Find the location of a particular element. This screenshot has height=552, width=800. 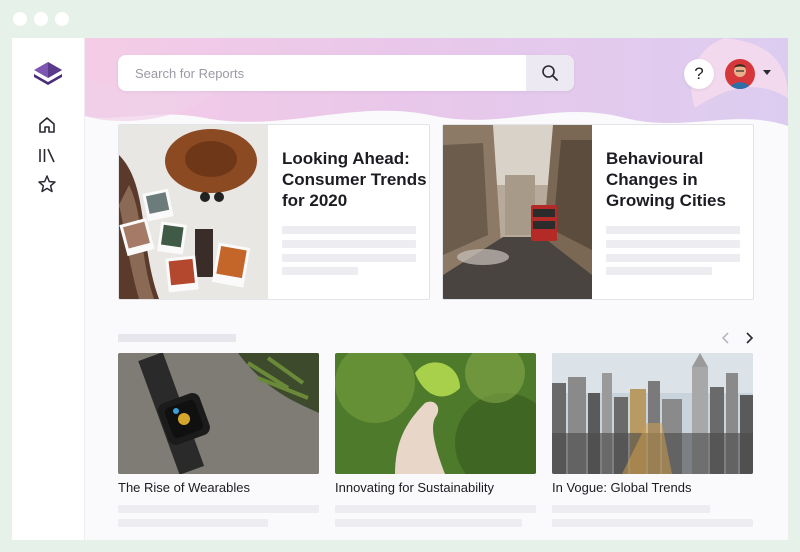

library-icon is located at coordinates (47, 155).